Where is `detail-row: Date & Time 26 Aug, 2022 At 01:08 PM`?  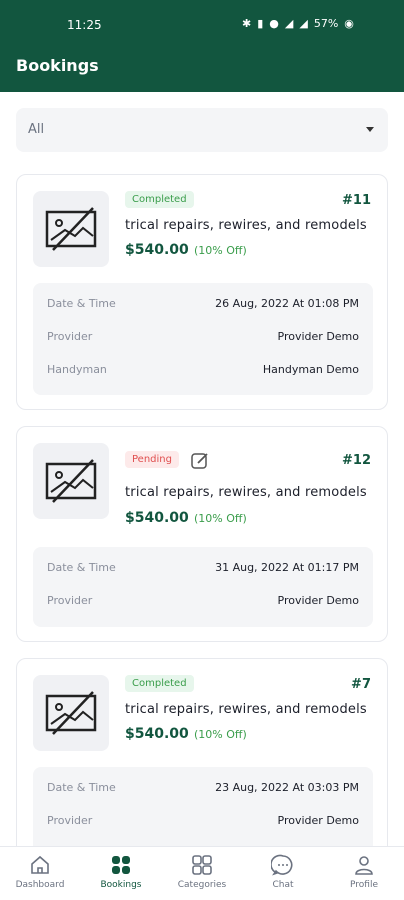 detail-row: Date & Time 26 Aug, 2022 At 01:08 PM is located at coordinates (203, 307).